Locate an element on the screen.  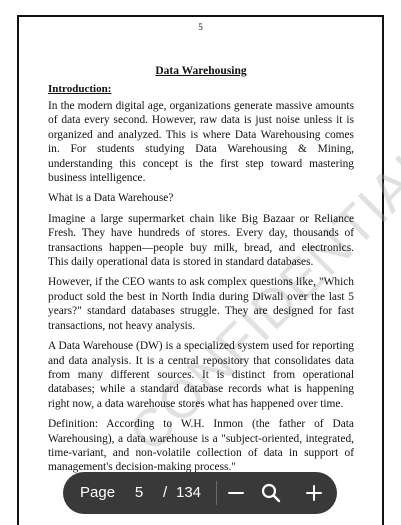
page-number: 5 is located at coordinates (200, 27).